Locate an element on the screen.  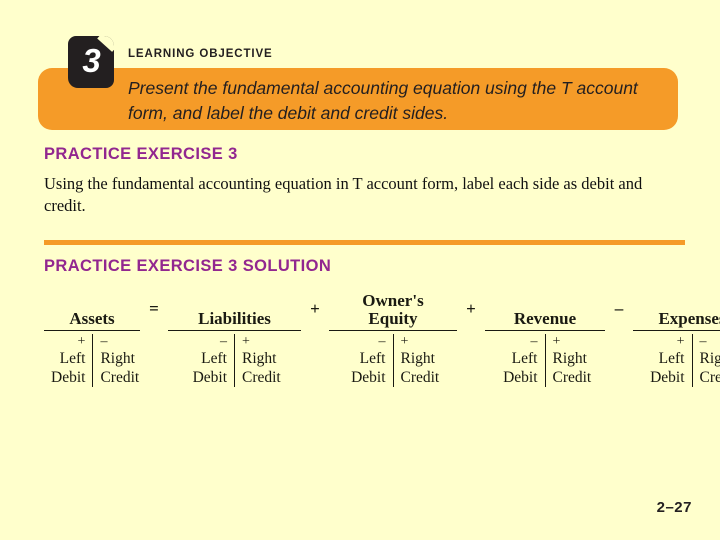
operator-plus-1: + is located at coordinates (315, 308).